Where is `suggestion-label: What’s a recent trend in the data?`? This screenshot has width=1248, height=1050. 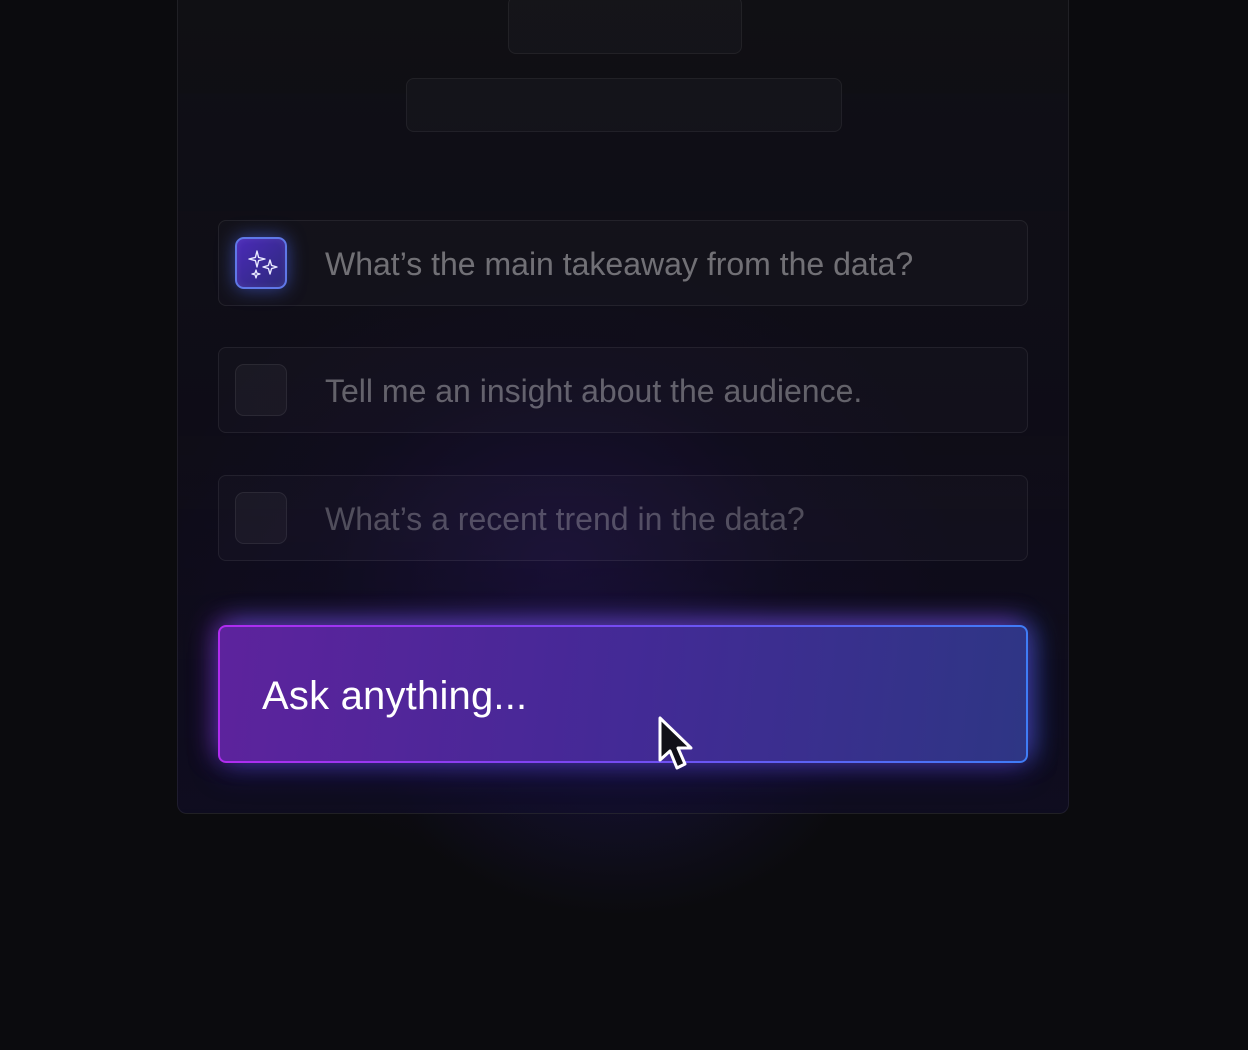 suggestion-label: What’s a recent trend in the data? is located at coordinates (565, 519).